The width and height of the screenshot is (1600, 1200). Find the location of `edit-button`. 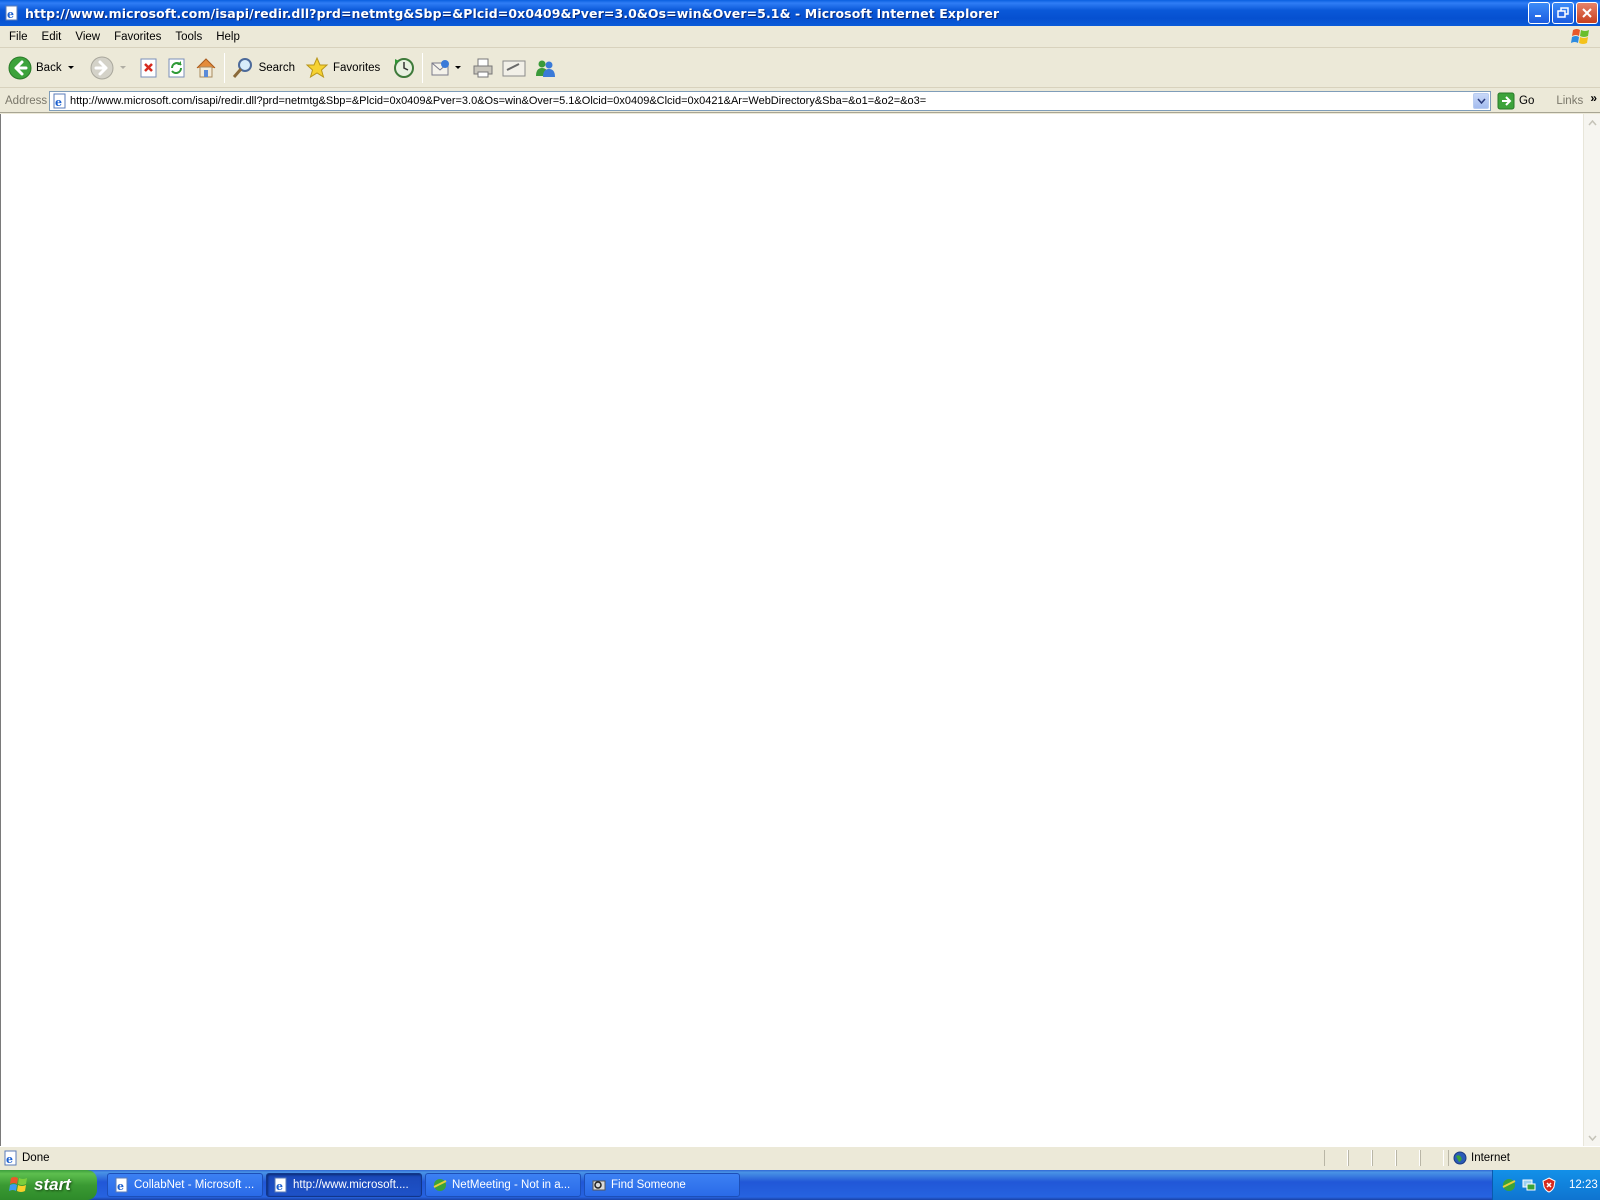

edit-button is located at coordinates (514, 68).